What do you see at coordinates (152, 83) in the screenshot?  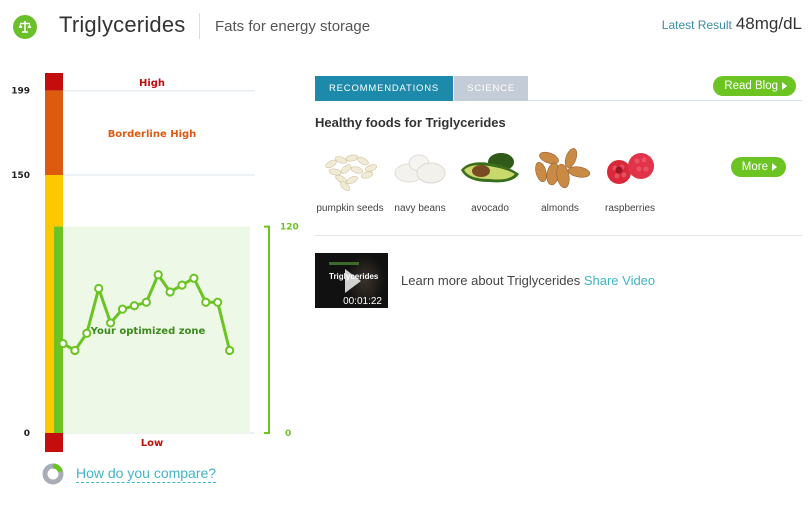 I see `zone-label-high: High` at bounding box center [152, 83].